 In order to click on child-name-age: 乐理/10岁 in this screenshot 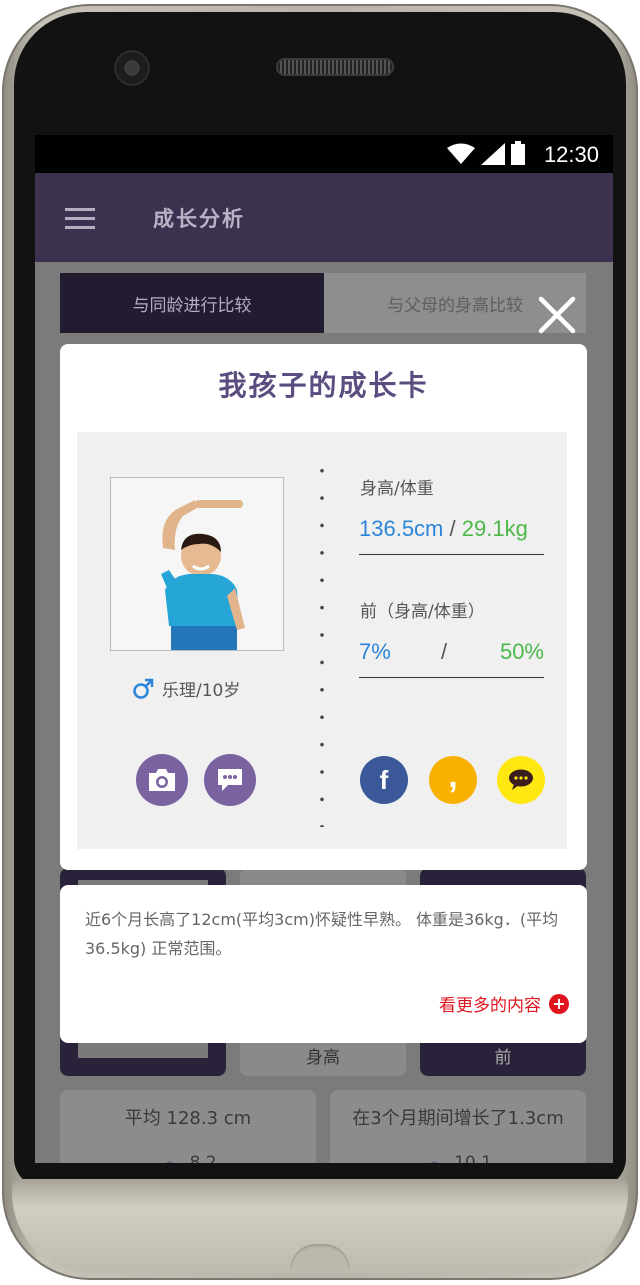, I will do `click(201, 691)`.